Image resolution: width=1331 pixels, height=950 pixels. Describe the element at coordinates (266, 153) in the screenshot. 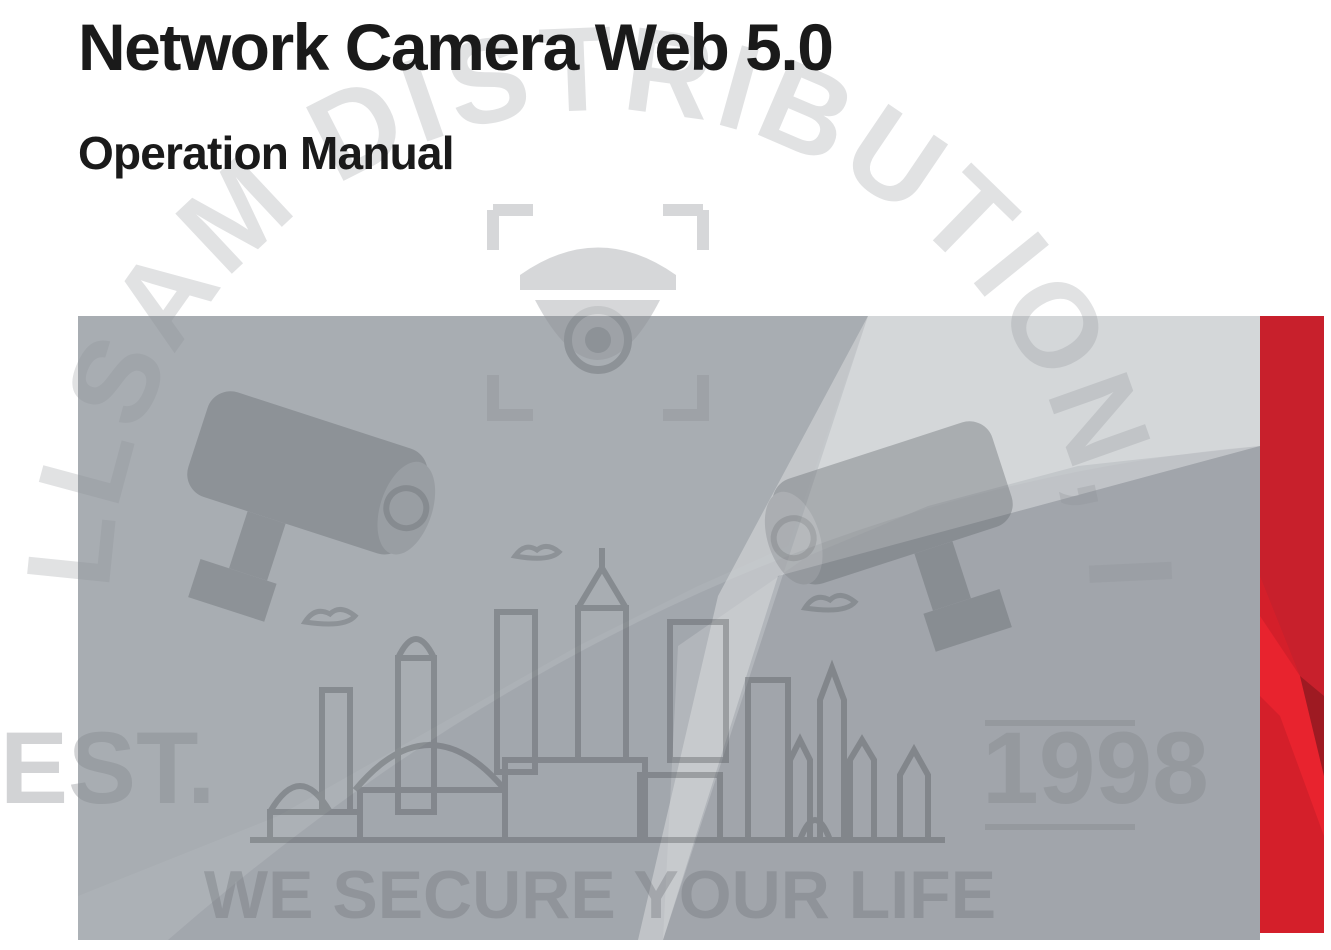

I see `document-subtitle: Operation Manual` at that location.